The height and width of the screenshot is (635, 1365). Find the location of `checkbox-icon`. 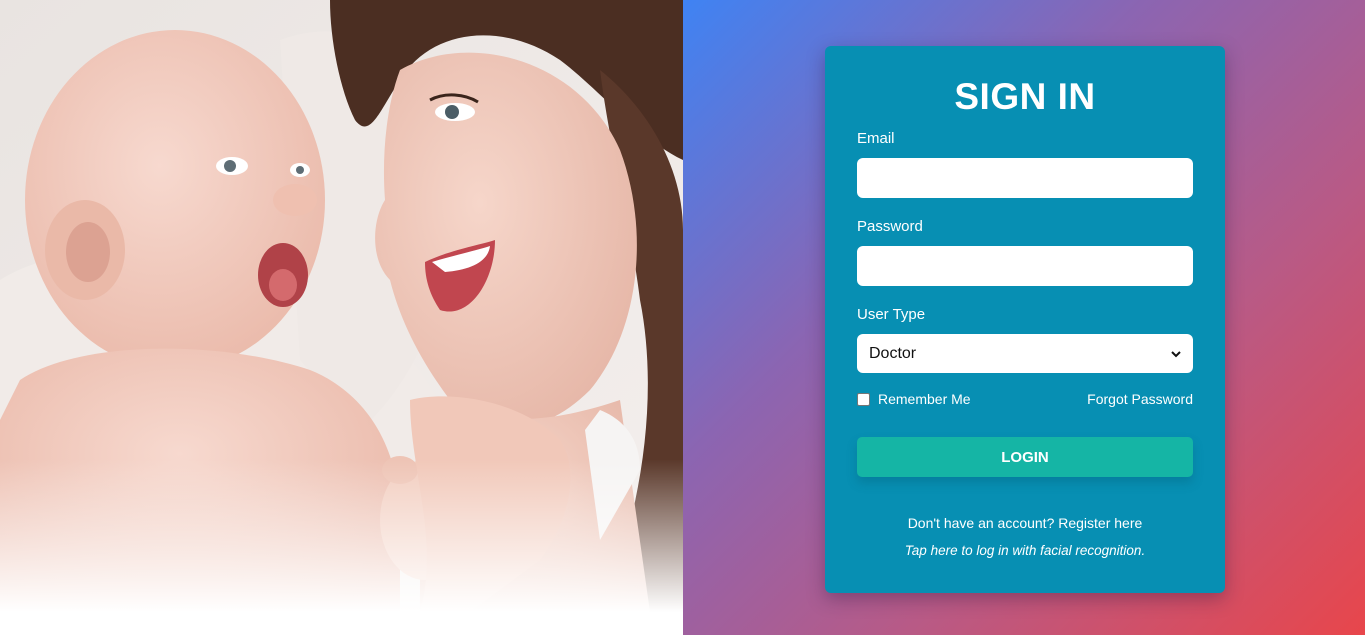

checkbox-icon is located at coordinates (863, 399).